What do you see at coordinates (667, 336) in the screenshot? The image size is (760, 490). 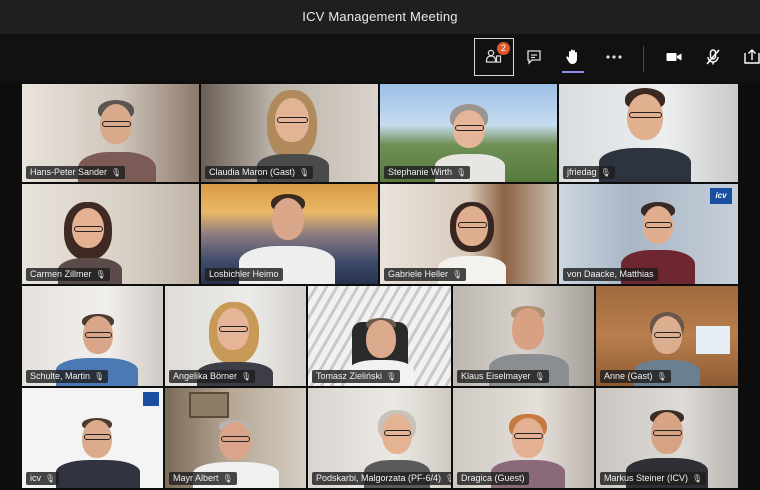 I see `video-tile: Anne (Gast) 🎙` at bounding box center [667, 336].